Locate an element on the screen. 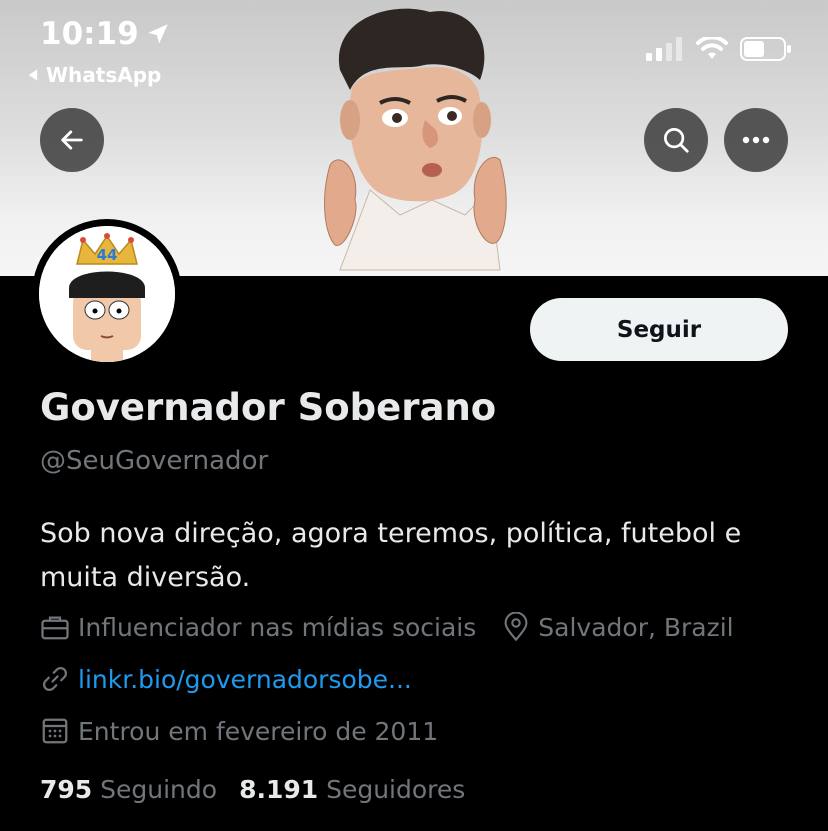 The width and height of the screenshot is (828, 831). following-stat: 795 Seguindo is located at coordinates (128, 789).